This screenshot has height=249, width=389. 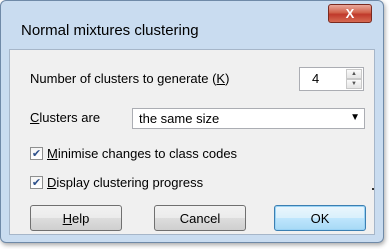 I want to click on dialog-title: Normal mixtures clustering, so click(x=110, y=30).